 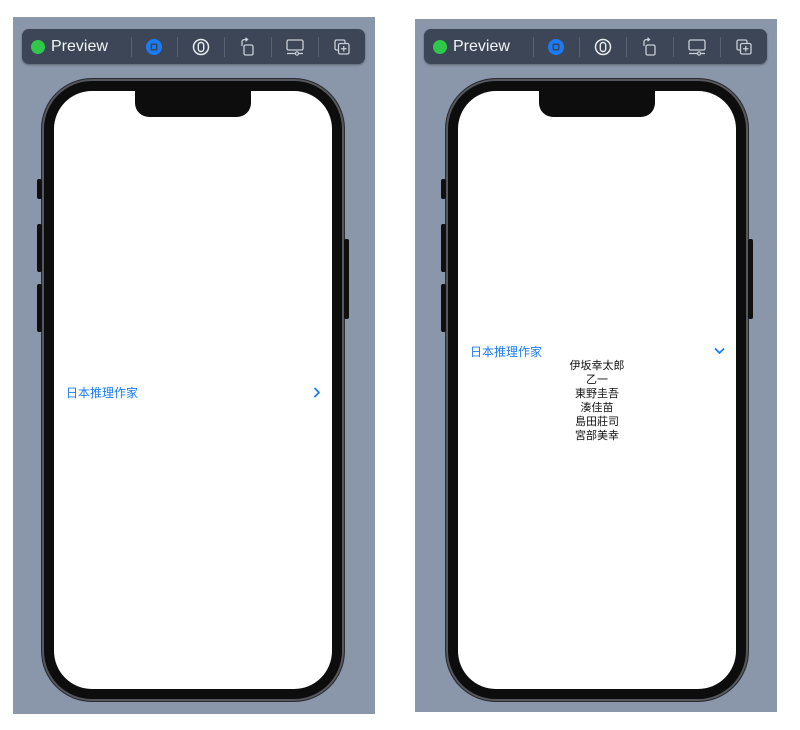 I want to click on list-item: 島田莊司, so click(x=597, y=422).